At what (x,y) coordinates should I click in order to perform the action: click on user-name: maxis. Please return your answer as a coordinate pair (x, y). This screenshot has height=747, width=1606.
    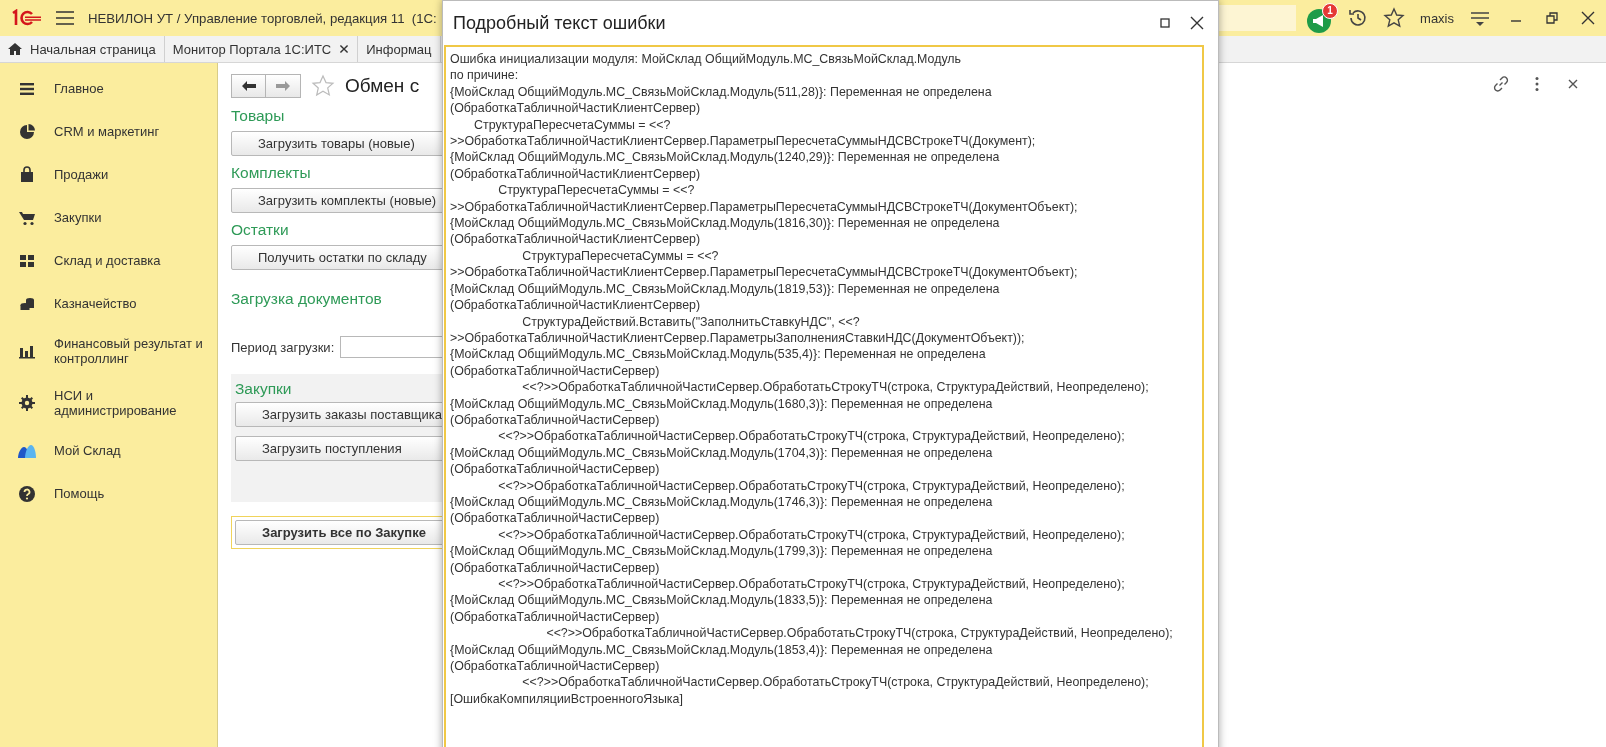
    Looking at the image, I should click on (1437, 18).